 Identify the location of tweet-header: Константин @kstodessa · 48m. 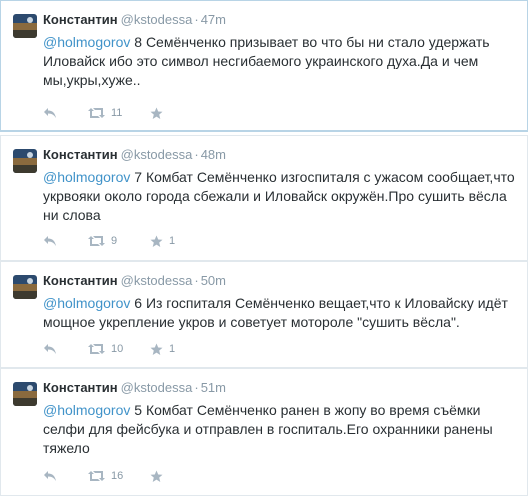
(134, 155).